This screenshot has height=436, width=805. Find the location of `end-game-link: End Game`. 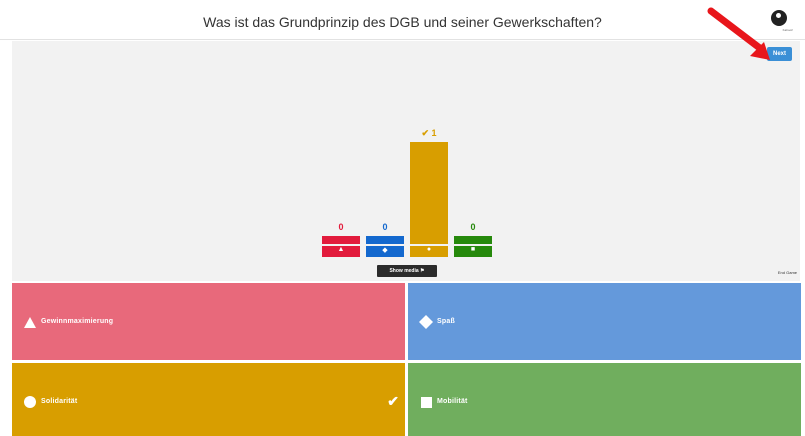

end-game-link: End Game is located at coordinates (787, 272).